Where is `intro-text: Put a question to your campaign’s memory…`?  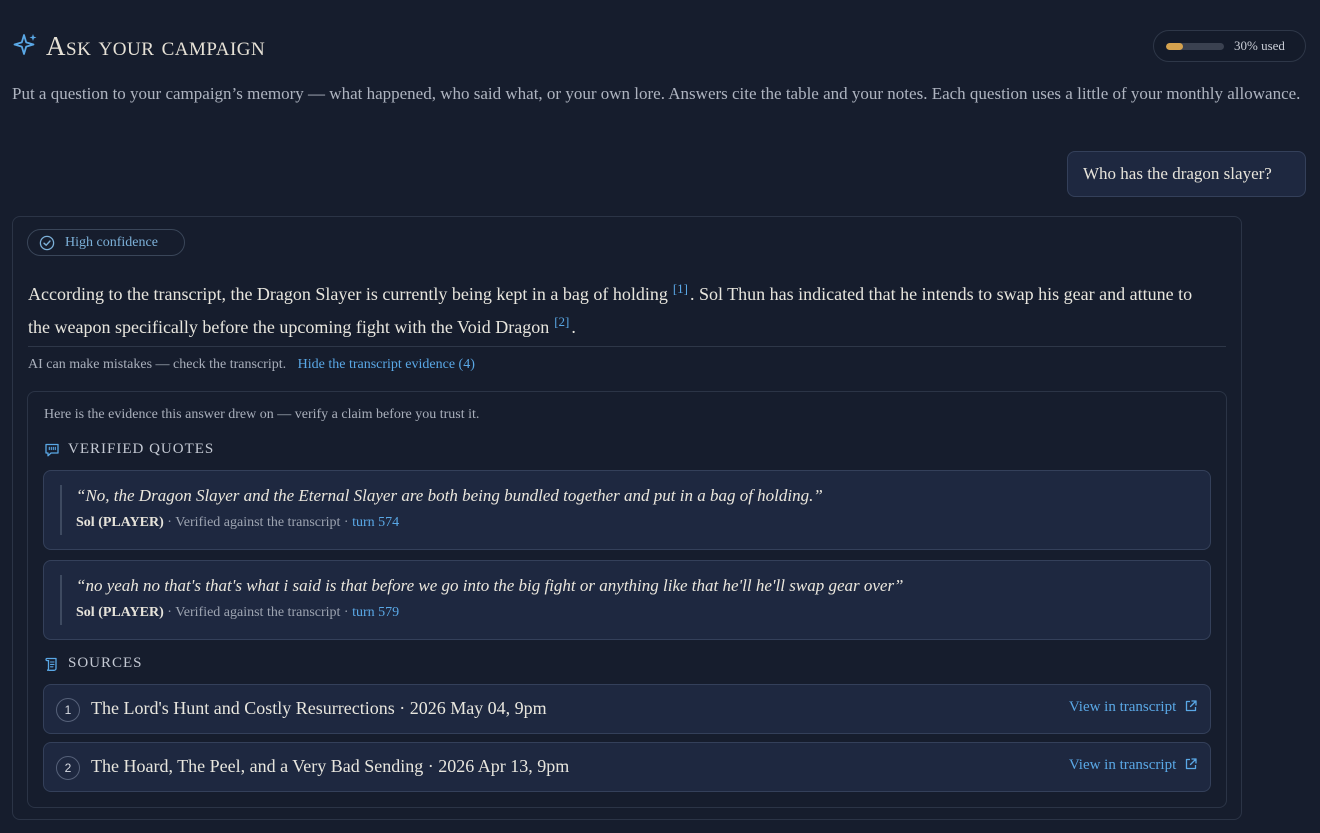
intro-text: Put a question to your campaign’s memory… is located at coordinates (656, 93).